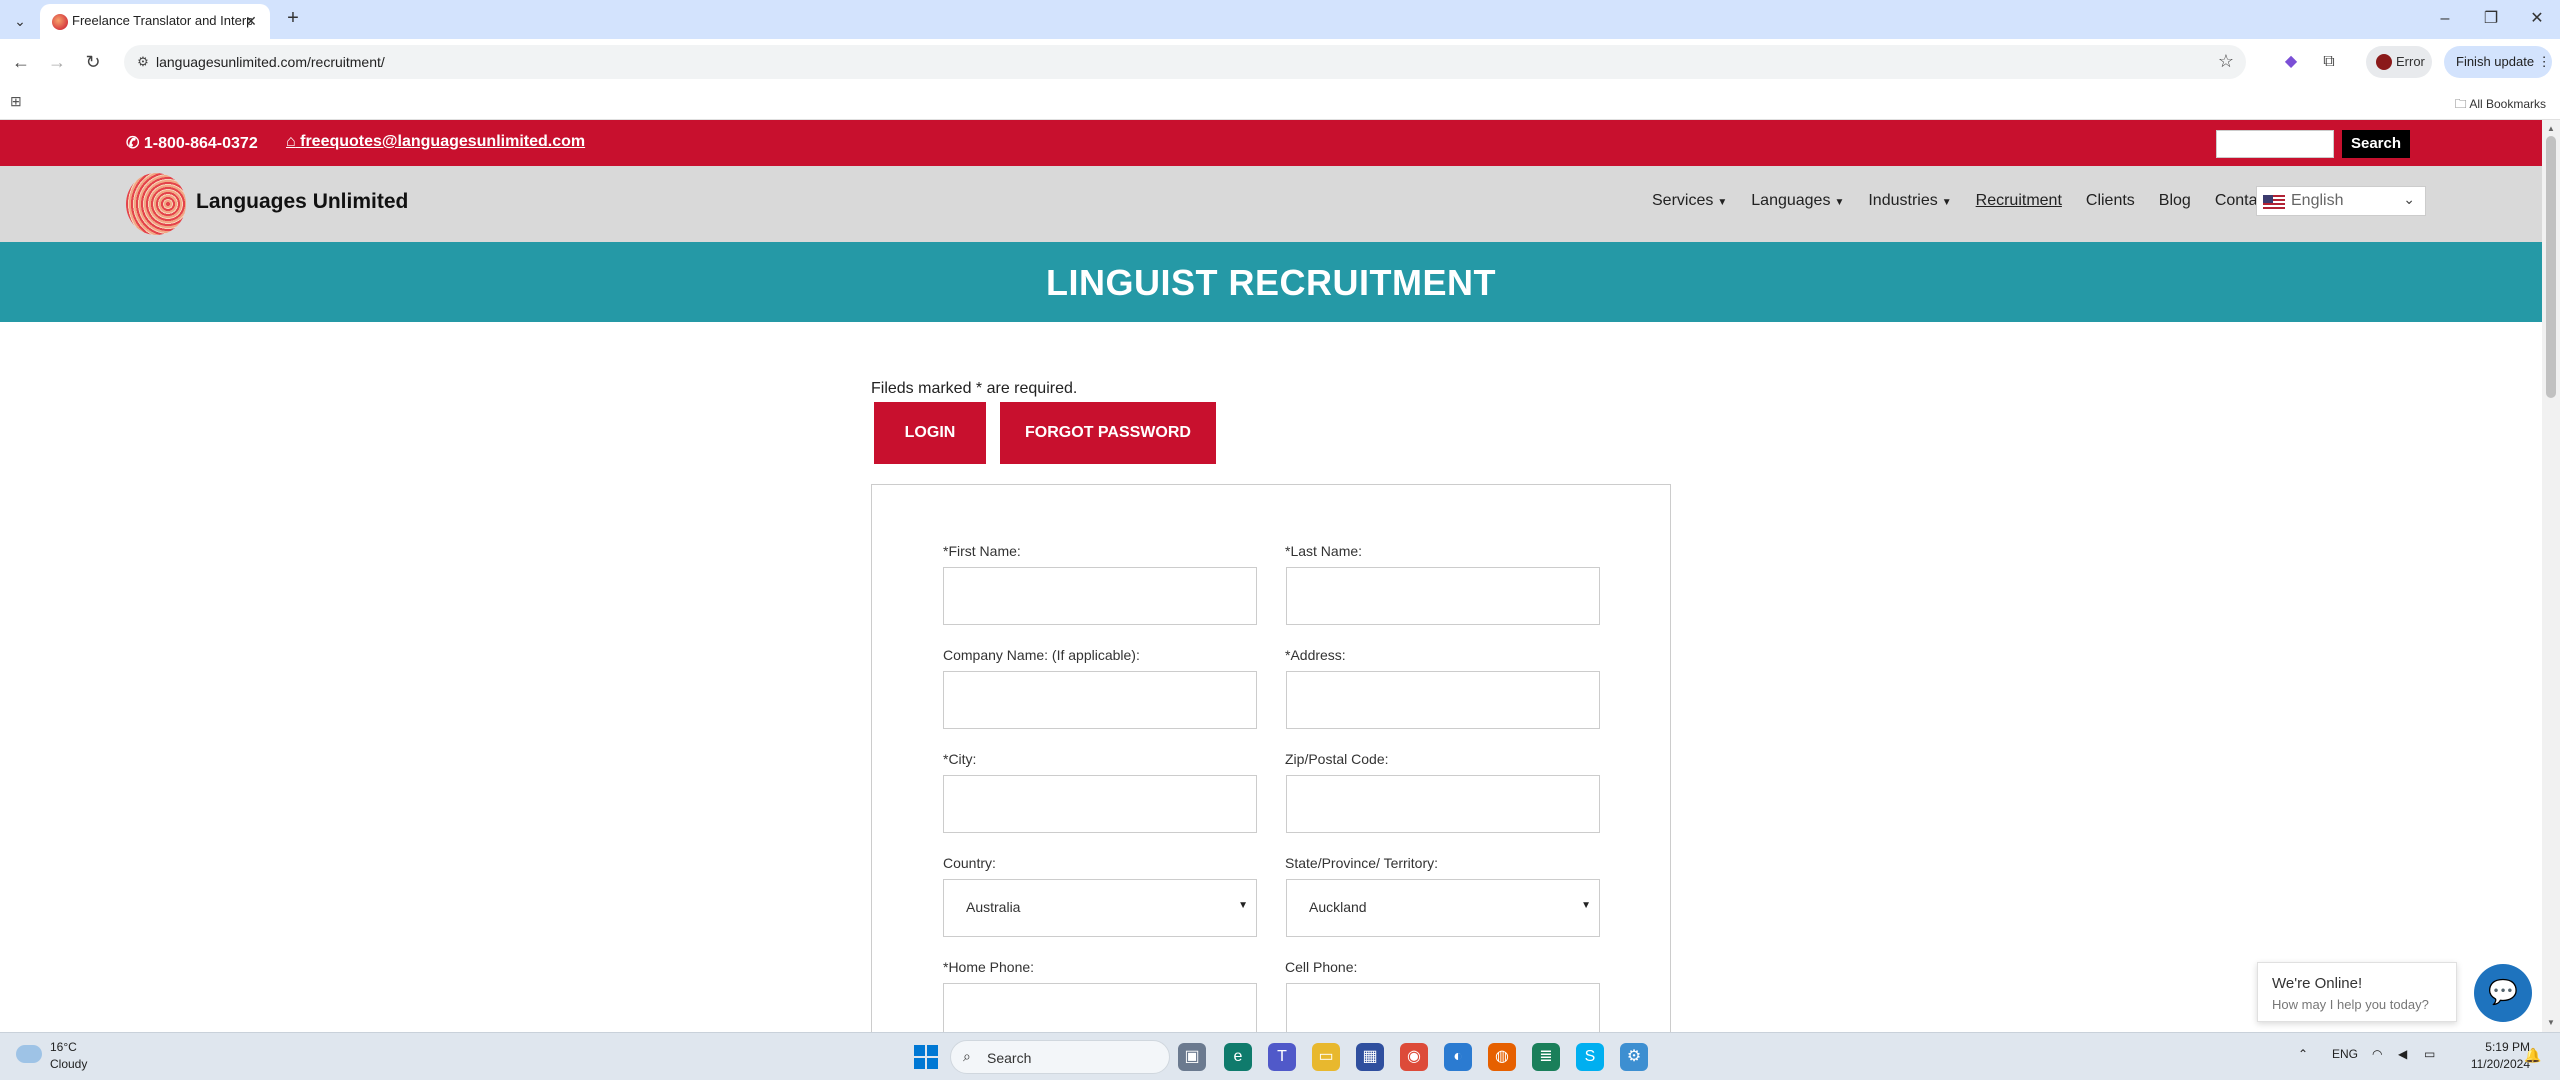 The image size is (2560, 1080). Describe the element at coordinates (1238, 1057) in the screenshot. I see `edge-icon: e` at that location.